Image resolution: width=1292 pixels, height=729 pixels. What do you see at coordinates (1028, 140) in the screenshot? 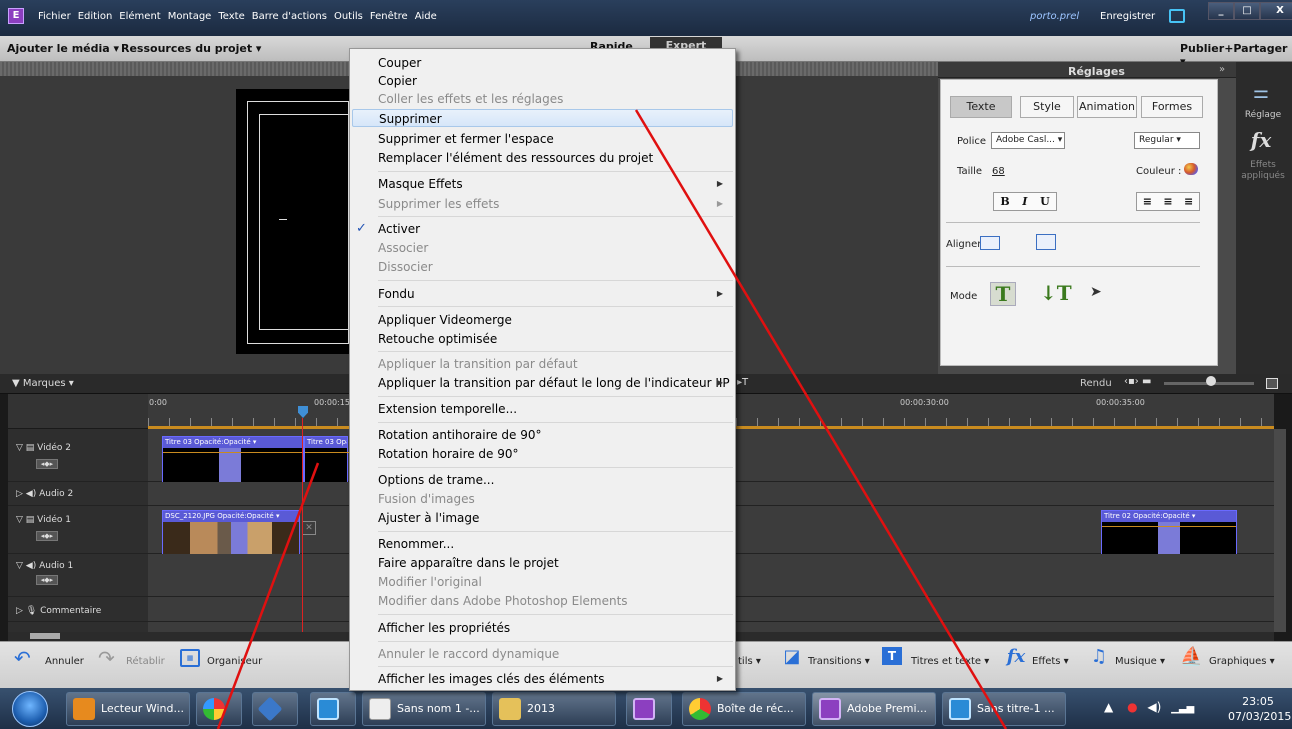
I see `font-dropdown: Adobe Casl... ▾` at bounding box center [1028, 140].